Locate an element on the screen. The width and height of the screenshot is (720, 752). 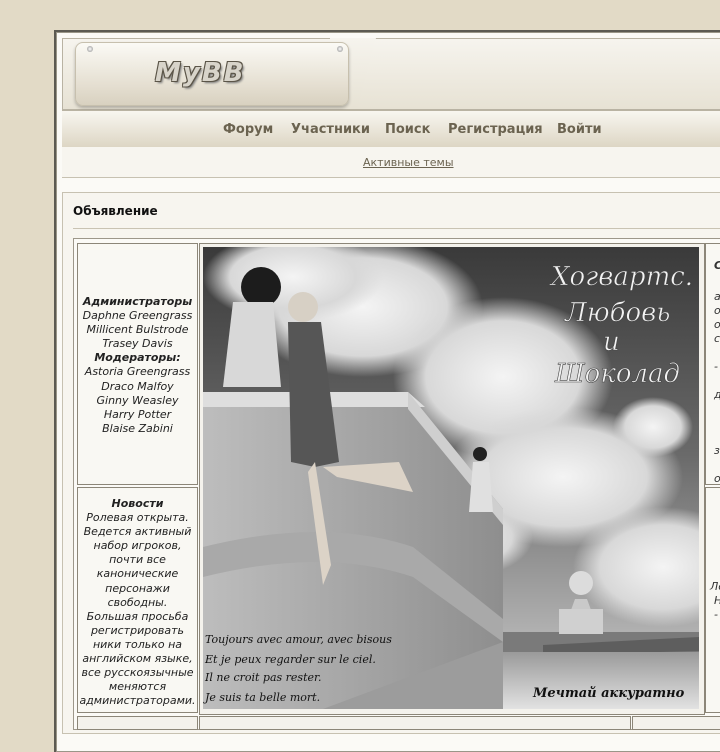
news-line: администраторами. is located at coordinates (137, 701).